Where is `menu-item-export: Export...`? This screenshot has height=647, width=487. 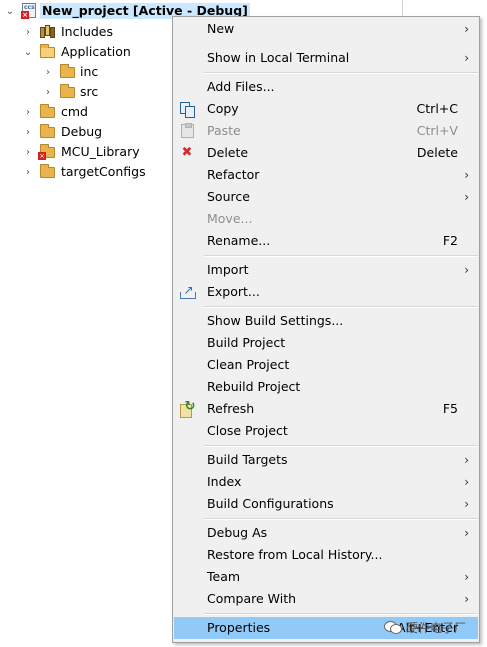 menu-item-export: Export... is located at coordinates (326, 292).